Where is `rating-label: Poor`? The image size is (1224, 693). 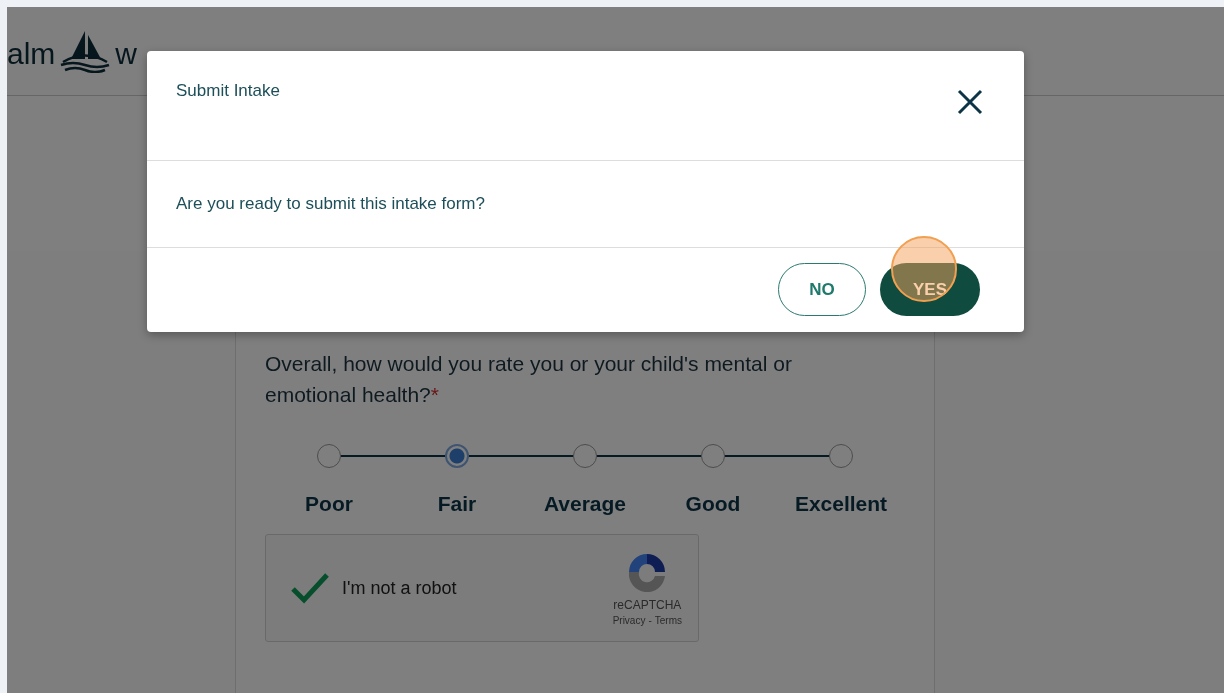
rating-label: Poor is located at coordinates (329, 504).